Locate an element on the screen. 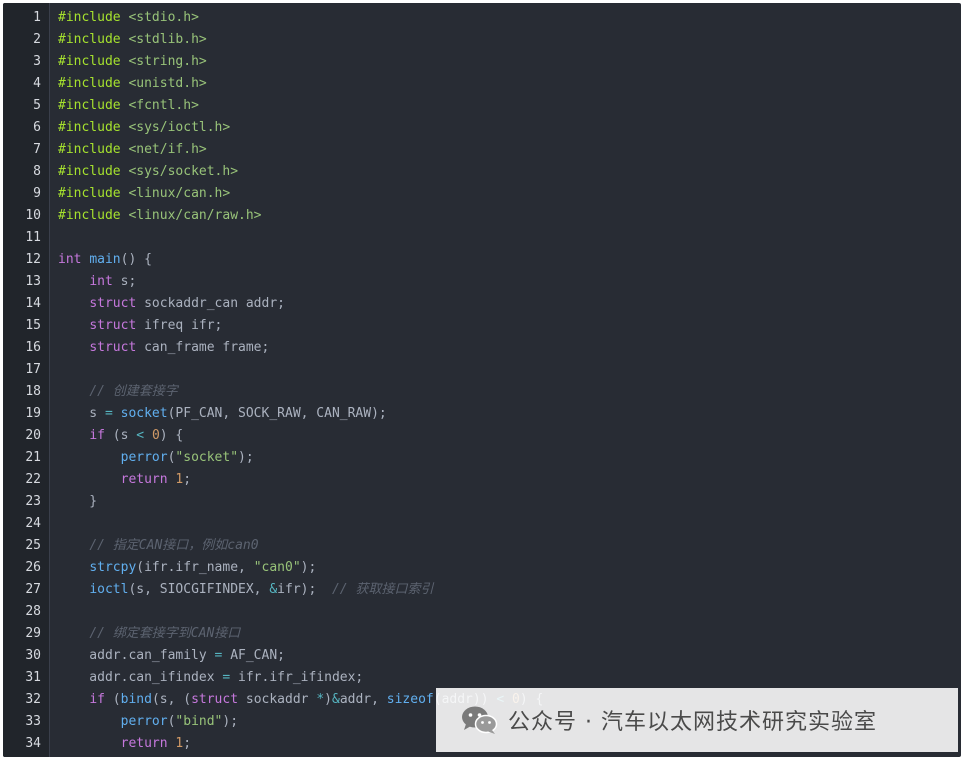 Image resolution: width=965 pixels, height=757 pixels. line-number: 11 is located at coordinates (33, 237).